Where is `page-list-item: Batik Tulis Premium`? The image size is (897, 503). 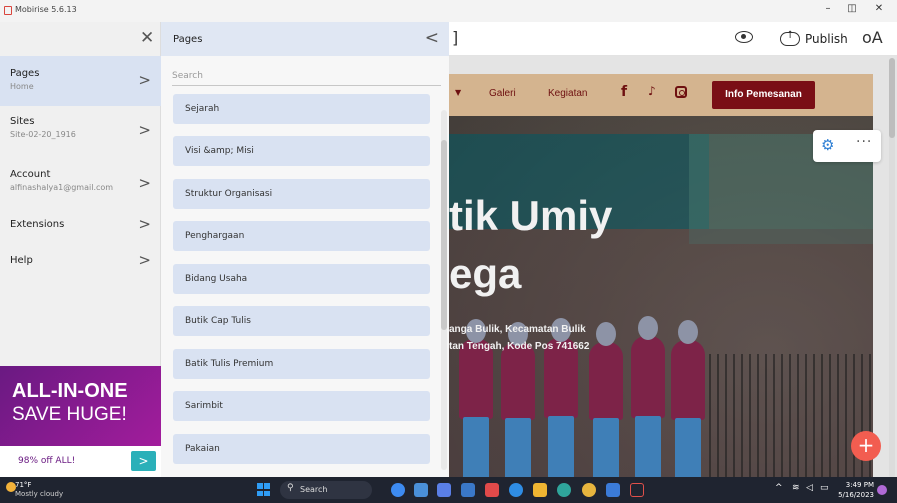
page-list-item: Batik Tulis Premium is located at coordinates (301, 364).